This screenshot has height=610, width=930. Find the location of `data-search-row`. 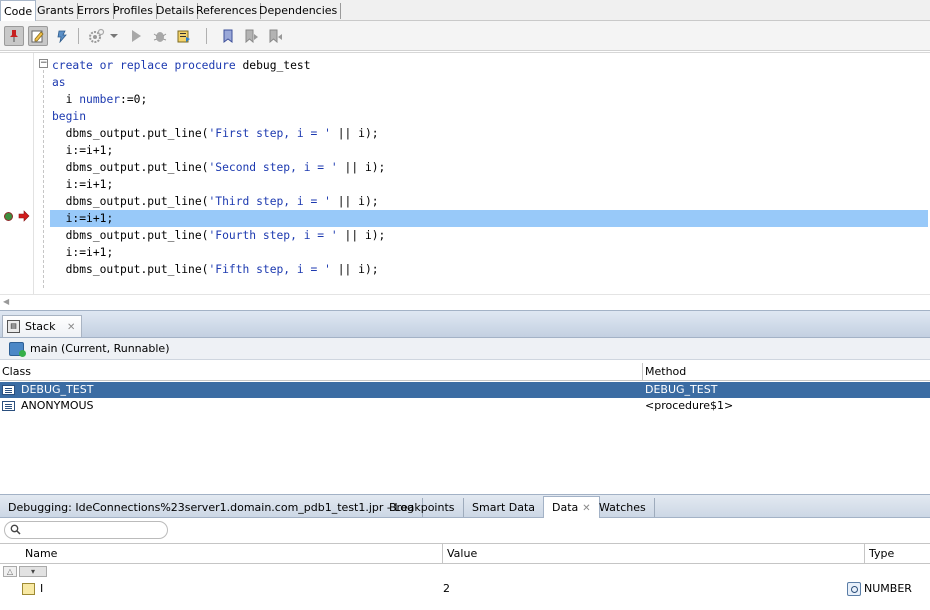

data-search-row is located at coordinates (465, 530).